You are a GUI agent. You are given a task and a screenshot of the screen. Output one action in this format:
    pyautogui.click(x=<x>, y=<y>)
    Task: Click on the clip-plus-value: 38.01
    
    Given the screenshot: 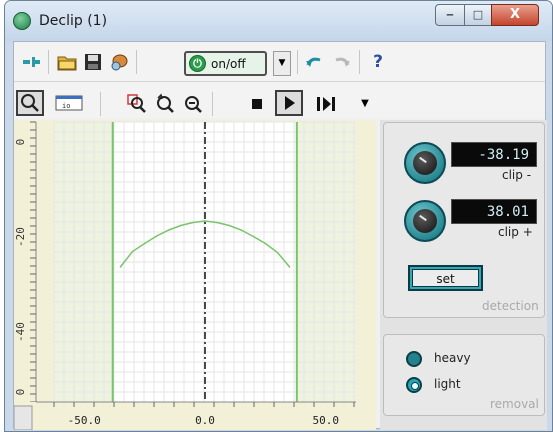 What is the action you would take?
    pyautogui.click(x=494, y=211)
    